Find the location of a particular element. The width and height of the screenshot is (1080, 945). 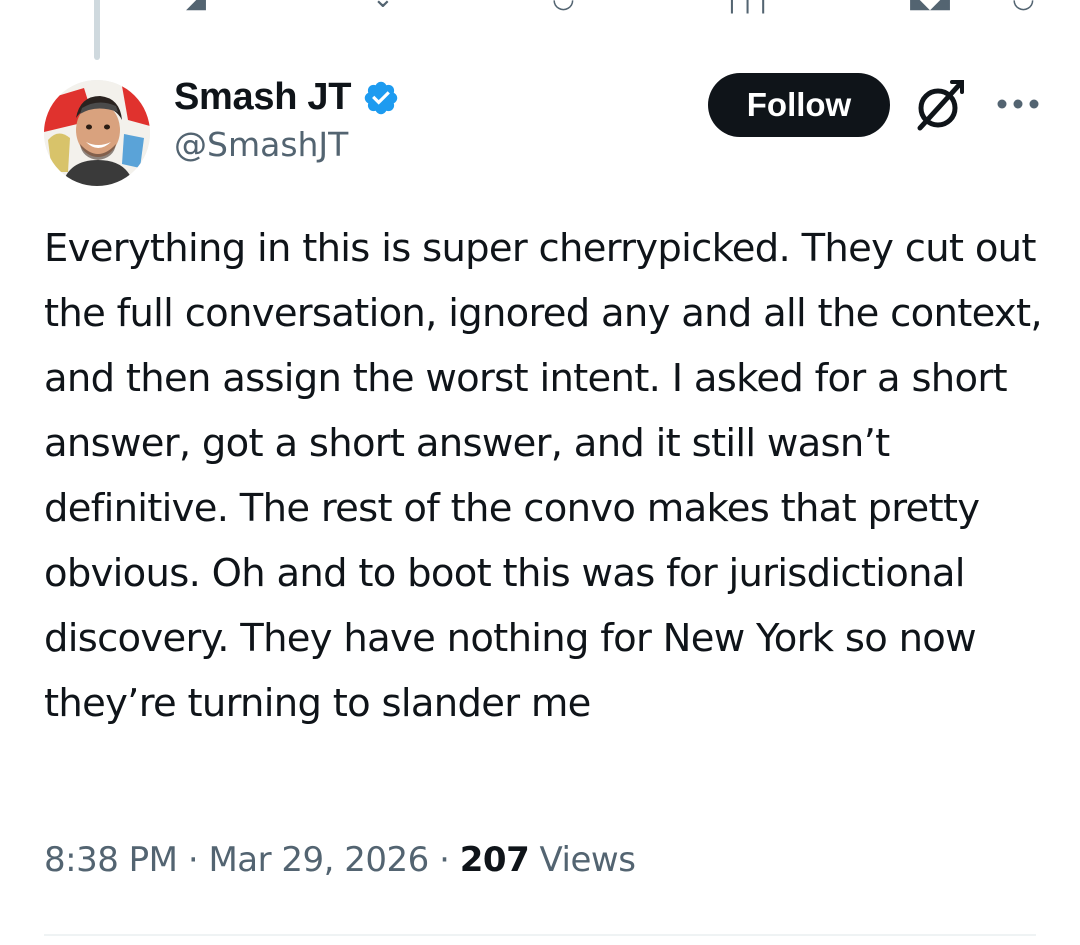

retweet-icon: ⌄ is located at coordinates (383, 6).